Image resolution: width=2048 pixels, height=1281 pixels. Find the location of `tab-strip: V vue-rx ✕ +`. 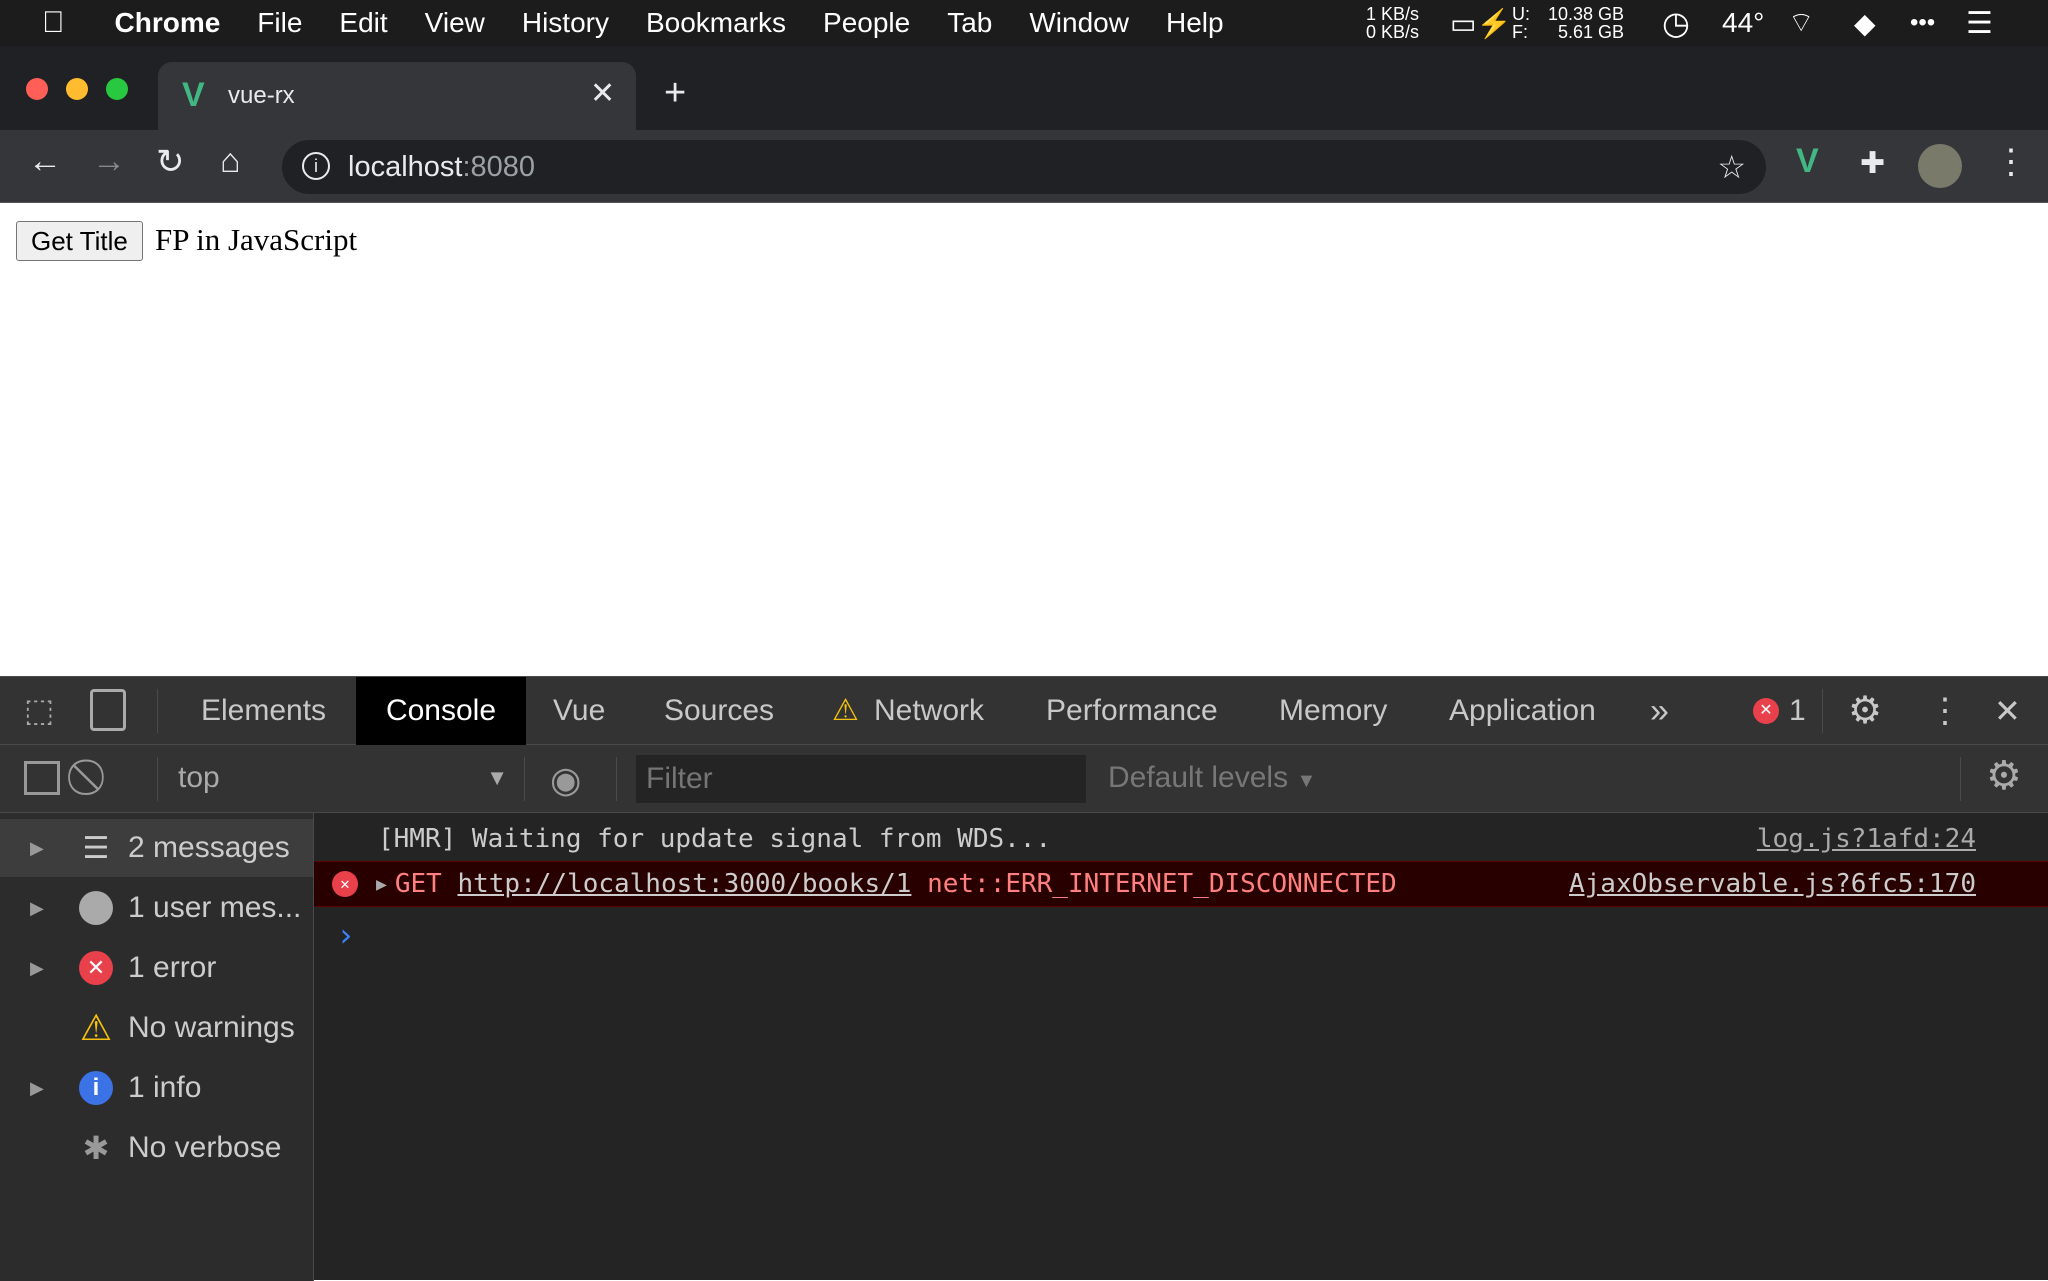

tab-strip: V vue-rx ✕ + is located at coordinates (1024, 88).